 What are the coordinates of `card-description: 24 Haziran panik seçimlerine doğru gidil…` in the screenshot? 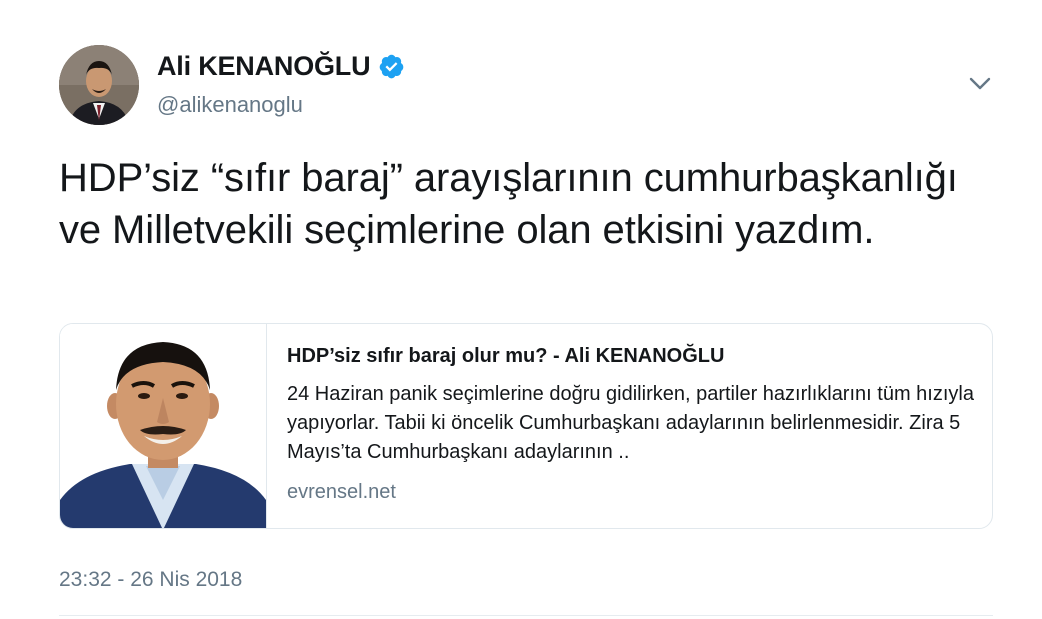 It's located at (630, 423).